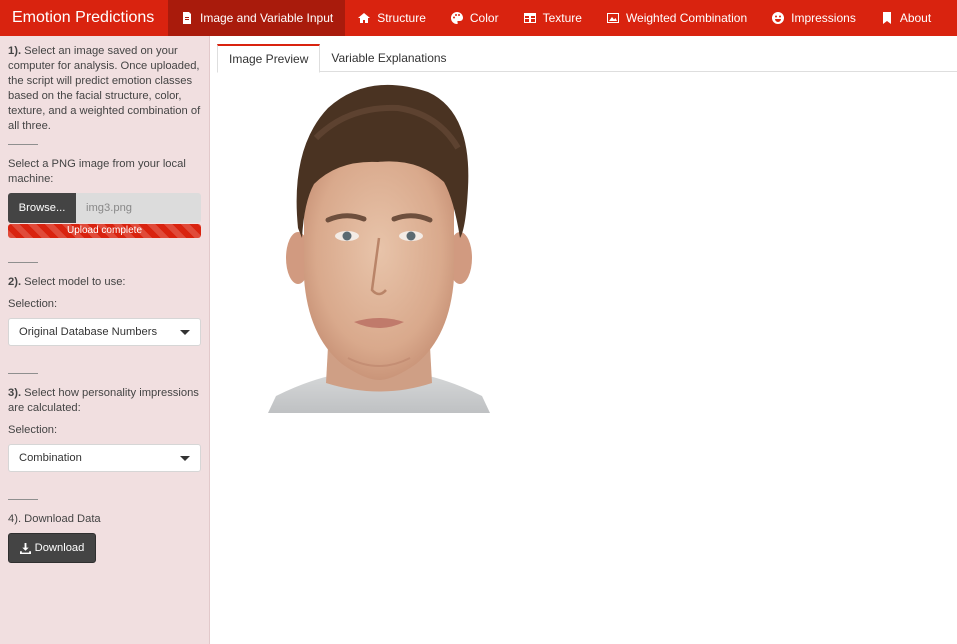 The image size is (957, 644). What do you see at coordinates (73, 282) in the screenshot?
I see `step2-text: Select model to use:` at bounding box center [73, 282].